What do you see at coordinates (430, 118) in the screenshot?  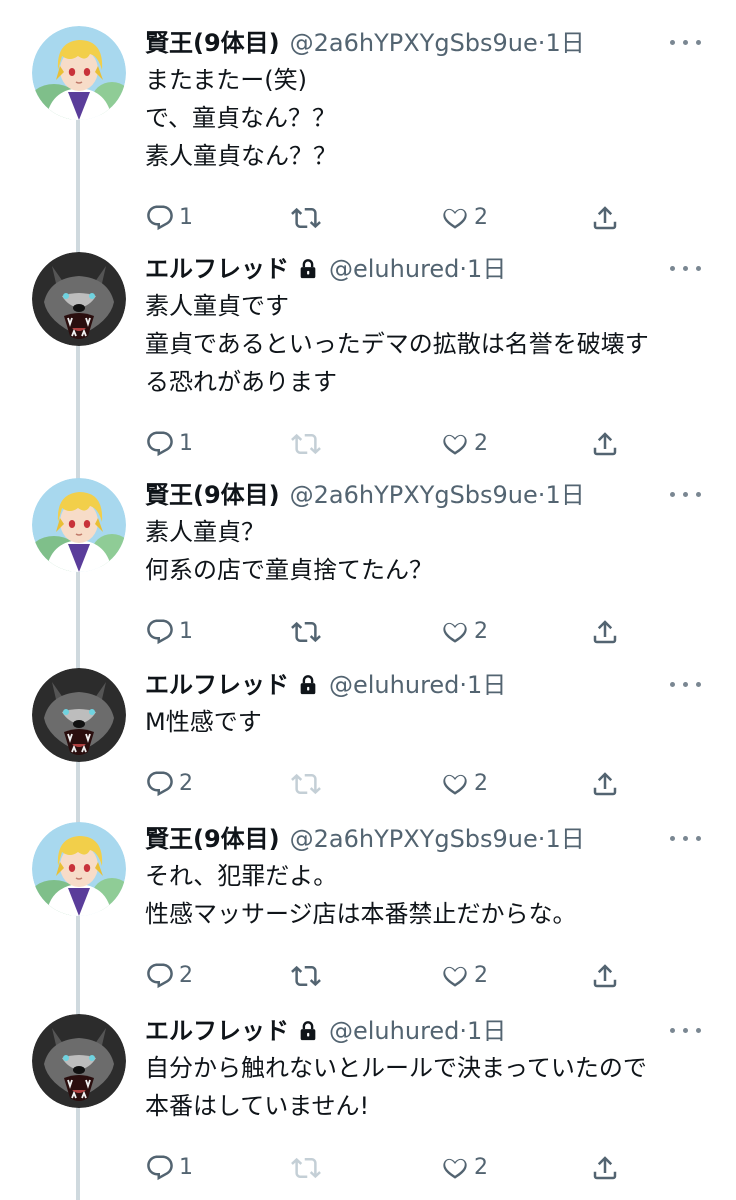 I see `tweet-text: またまたー(笑) で、童貞なん？？ 素人童貞なん？？` at bounding box center [430, 118].